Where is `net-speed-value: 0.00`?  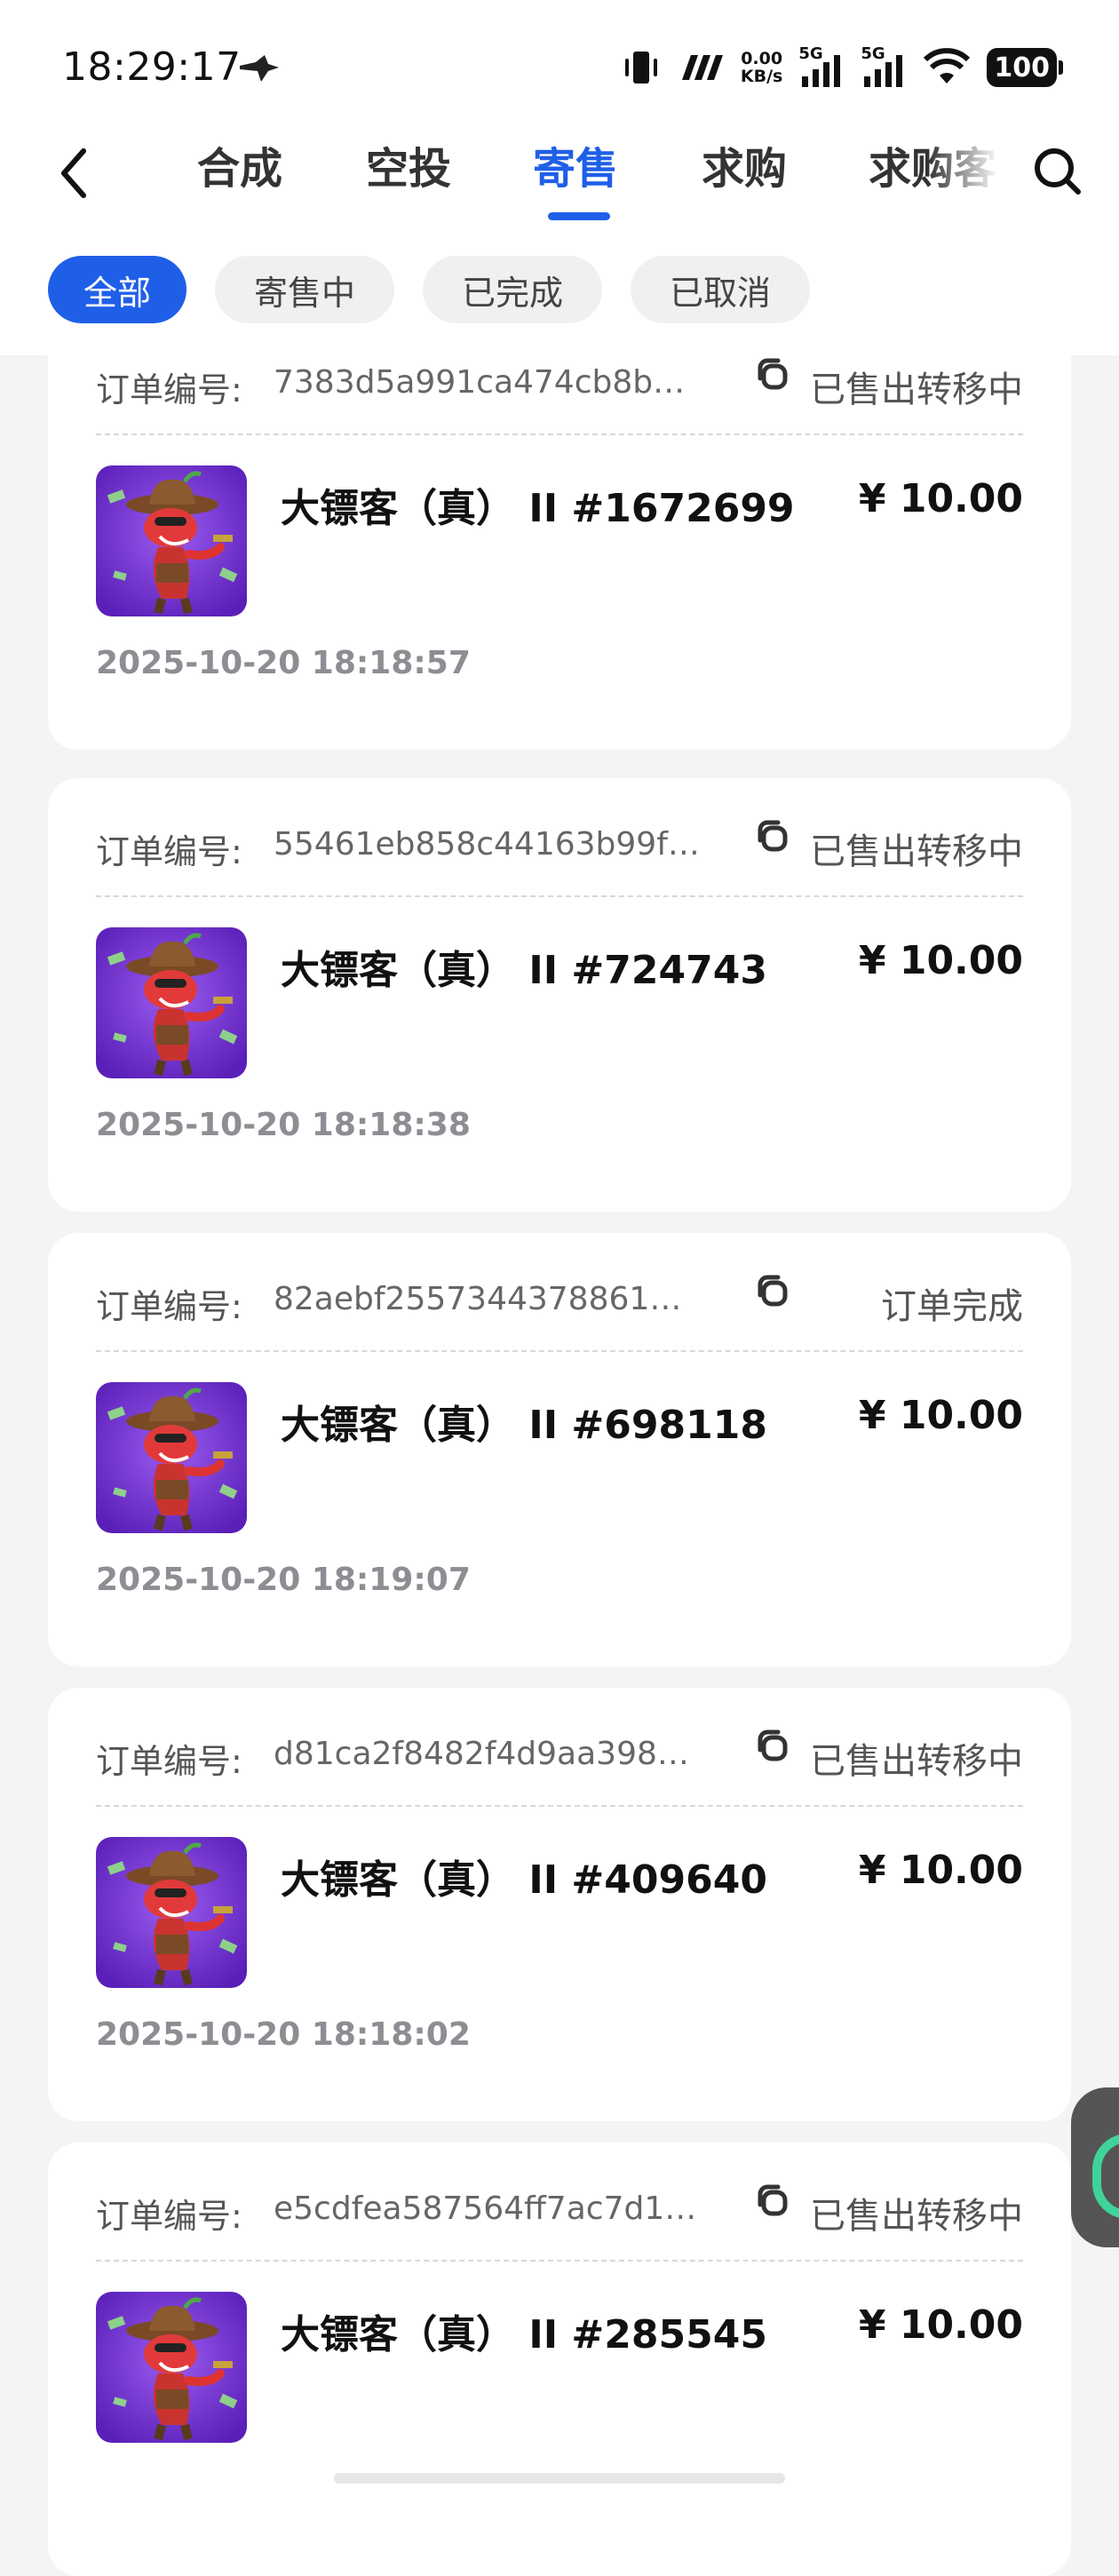
net-speed-value: 0.00 is located at coordinates (762, 58).